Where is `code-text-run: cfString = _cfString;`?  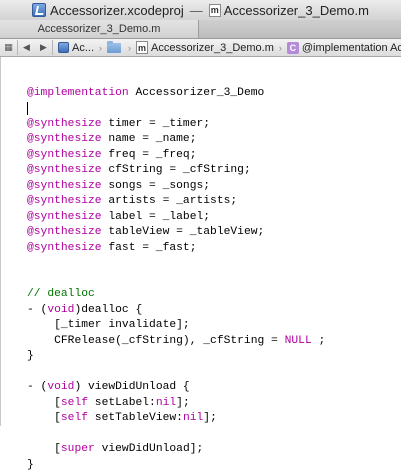
code-text-run: cfString = _cfString; is located at coordinates (176, 170).